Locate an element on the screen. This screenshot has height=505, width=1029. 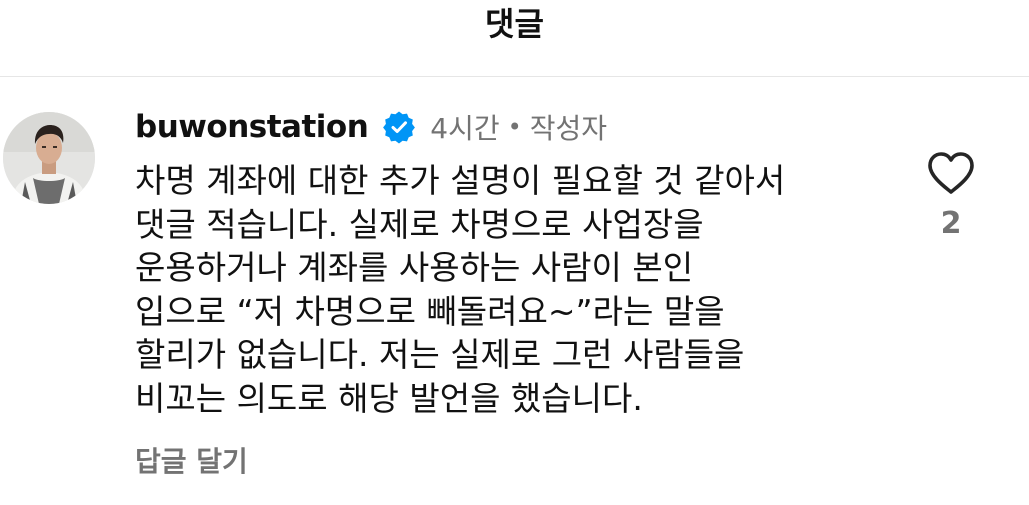
avatar-photo is located at coordinates (49, 158).